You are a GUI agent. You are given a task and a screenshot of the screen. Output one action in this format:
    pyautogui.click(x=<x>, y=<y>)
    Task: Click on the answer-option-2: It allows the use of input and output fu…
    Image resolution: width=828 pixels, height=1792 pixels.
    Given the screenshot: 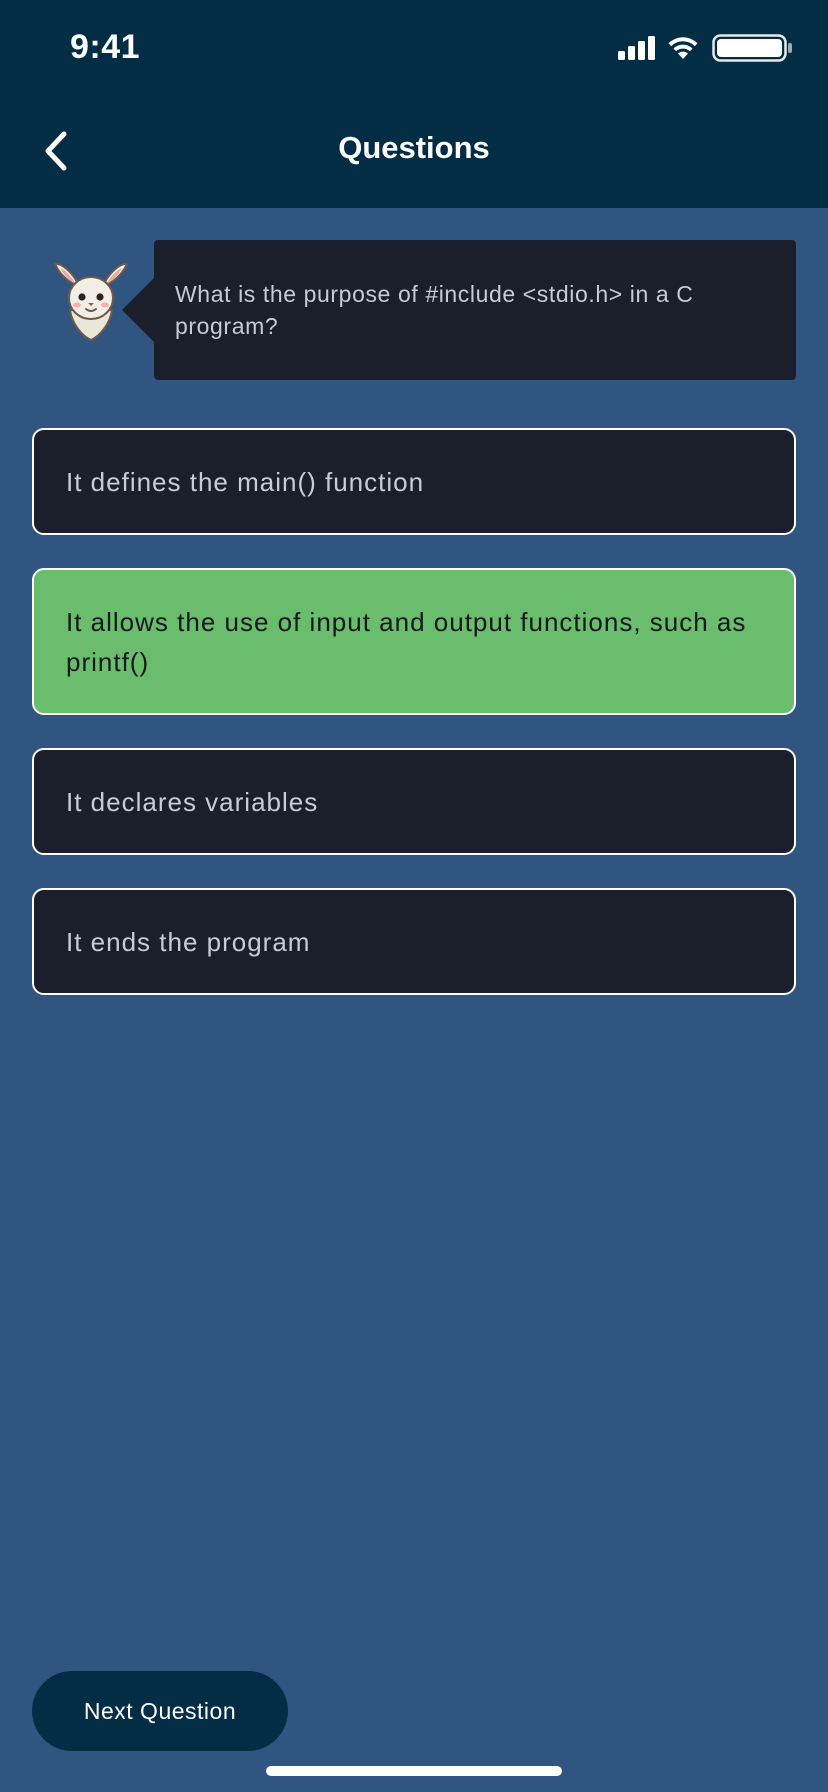 What is the action you would take?
    pyautogui.click(x=414, y=641)
    